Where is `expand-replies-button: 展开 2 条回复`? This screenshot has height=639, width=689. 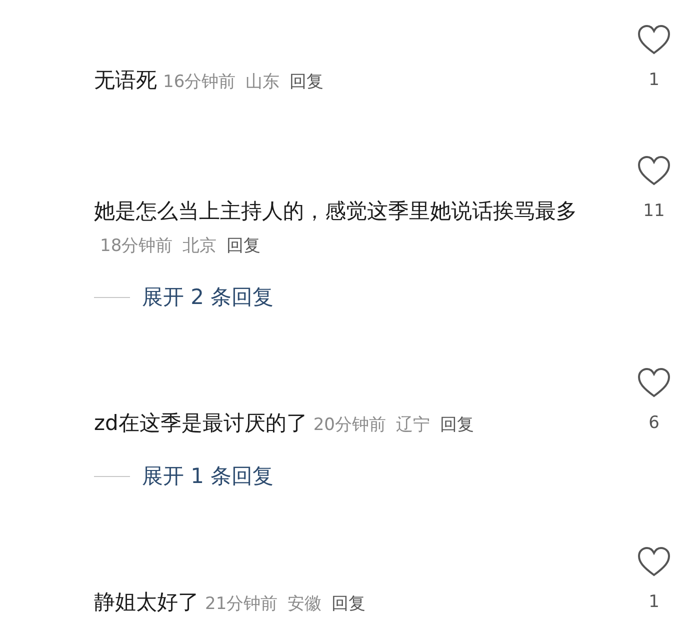 expand-replies-button: 展开 2 条回复 is located at coordinates (208, 297).